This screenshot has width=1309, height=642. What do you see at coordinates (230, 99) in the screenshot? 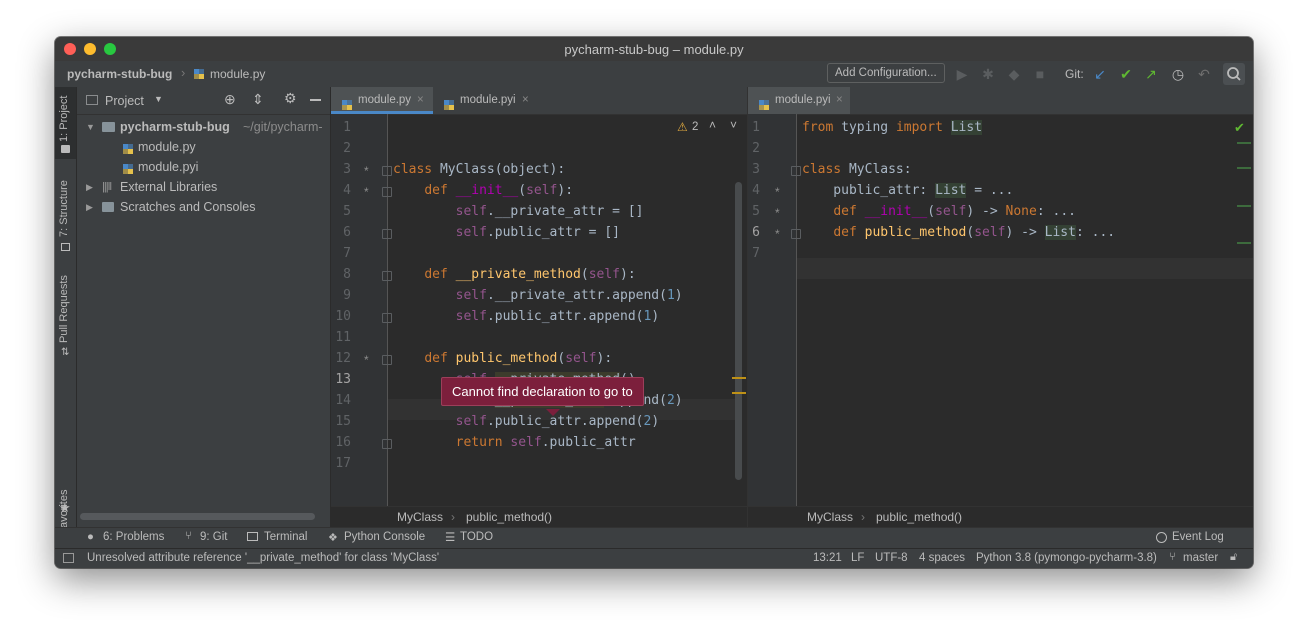
I see `locate-file-icon: ⊕` at bounding box center [230, 99].